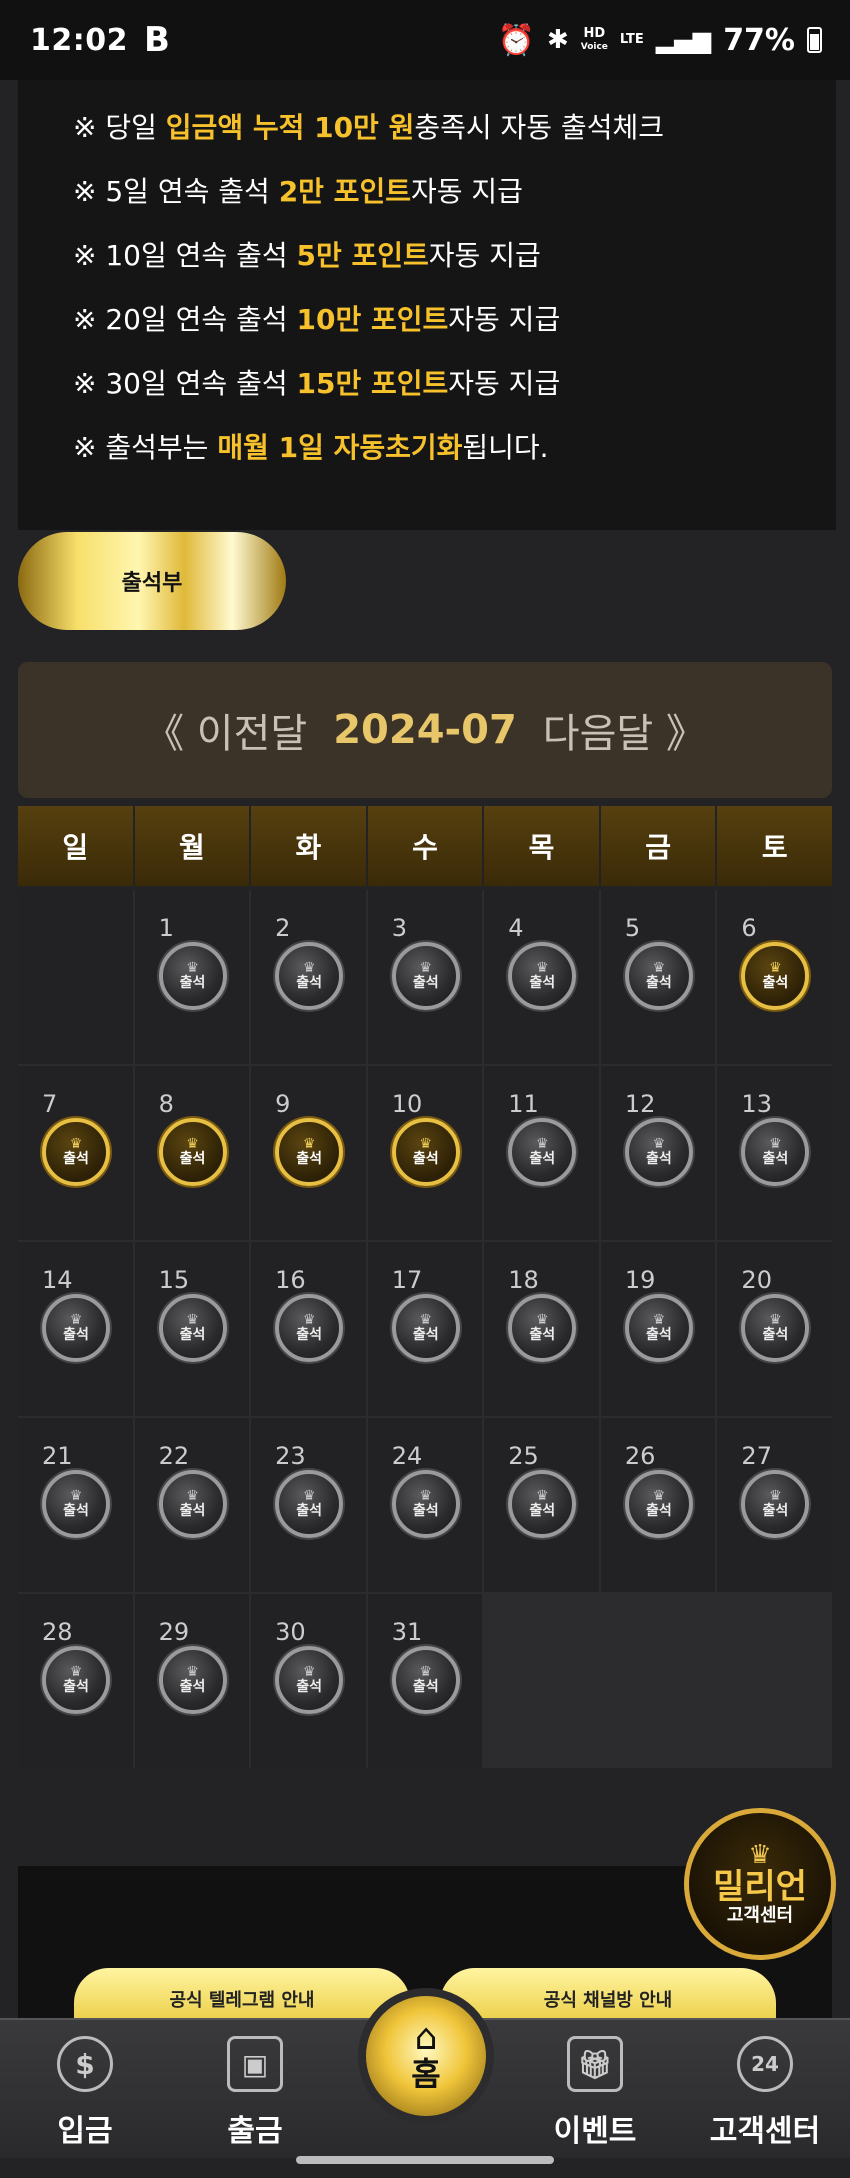 The width and height of the screenshot is (850, 2178). I want to click on calendar-day-cell: 9 ♛ 출석, so click(308, 1153).